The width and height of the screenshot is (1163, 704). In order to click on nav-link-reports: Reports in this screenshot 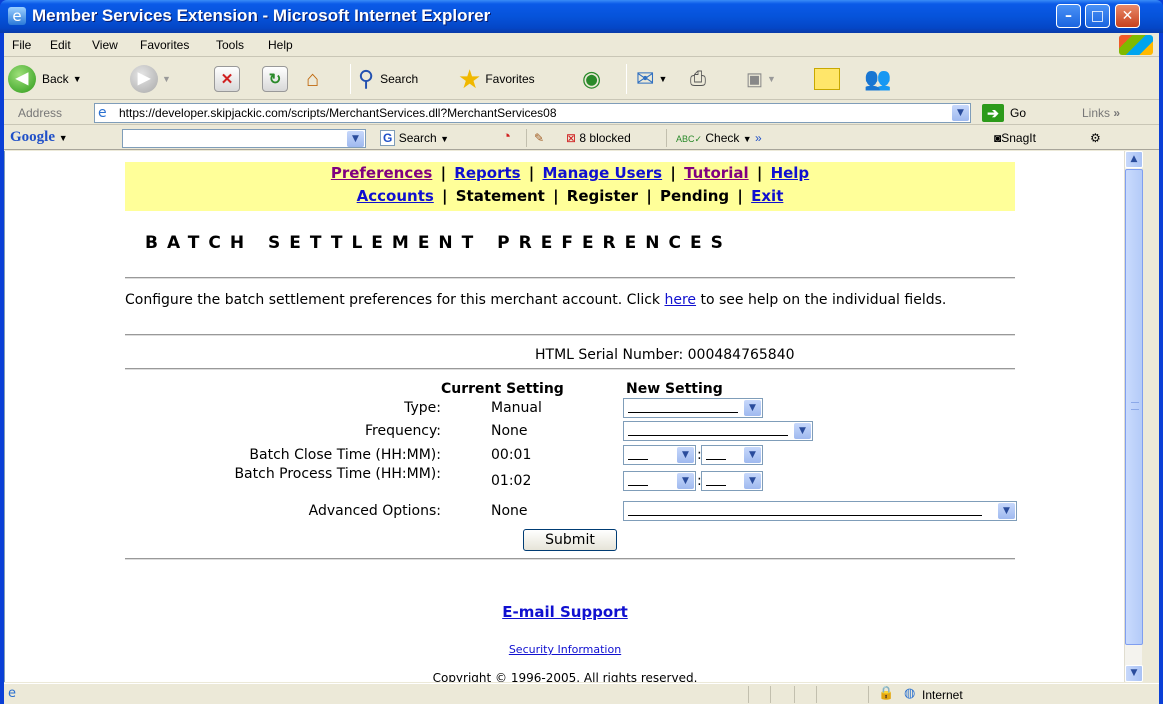, I will do `click(487, 173)`.